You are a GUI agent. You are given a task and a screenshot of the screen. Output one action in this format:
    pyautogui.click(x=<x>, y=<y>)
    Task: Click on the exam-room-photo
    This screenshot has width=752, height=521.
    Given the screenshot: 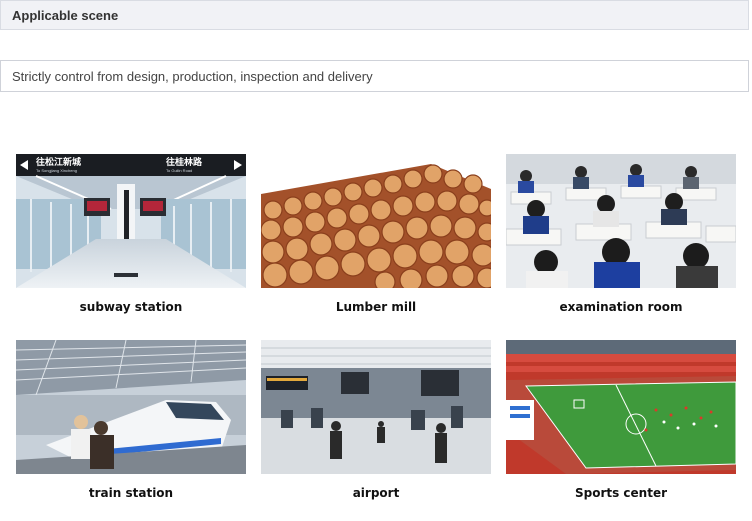 What is the action you would take?
    pyautogui.click(x=621, y=221)
    